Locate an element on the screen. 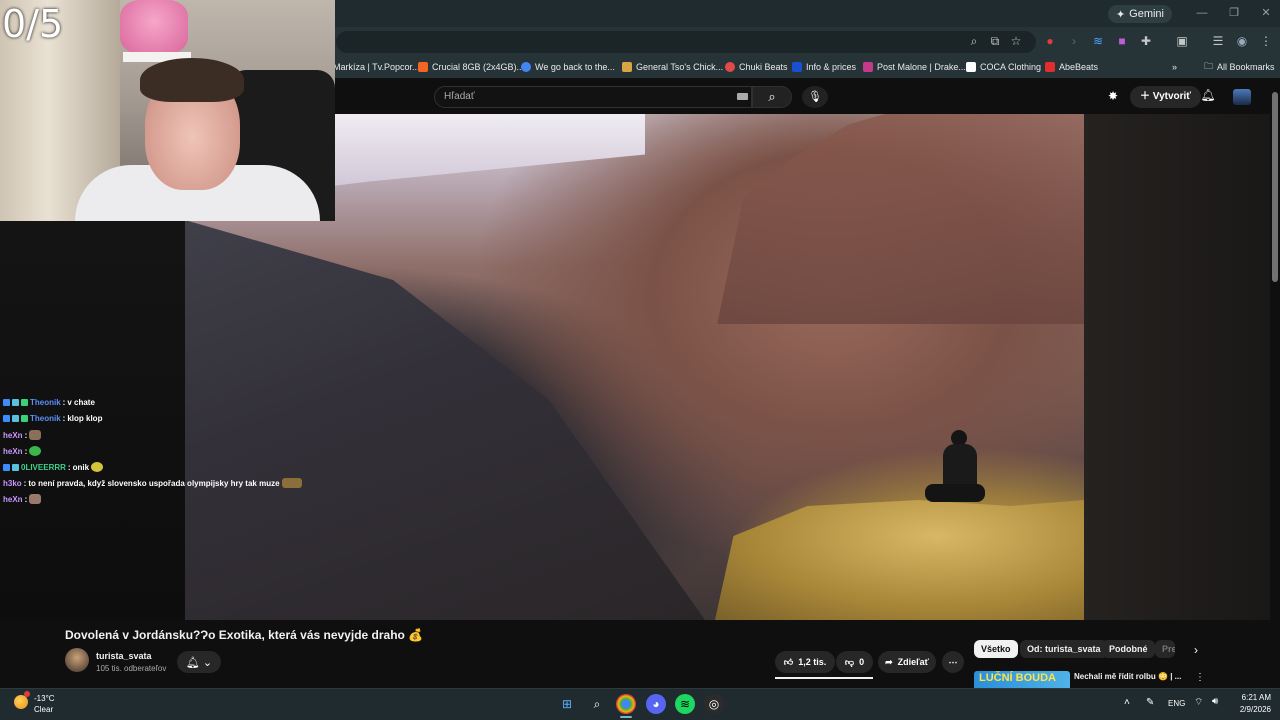  webcam-hair is located at coordinates (192, 80).